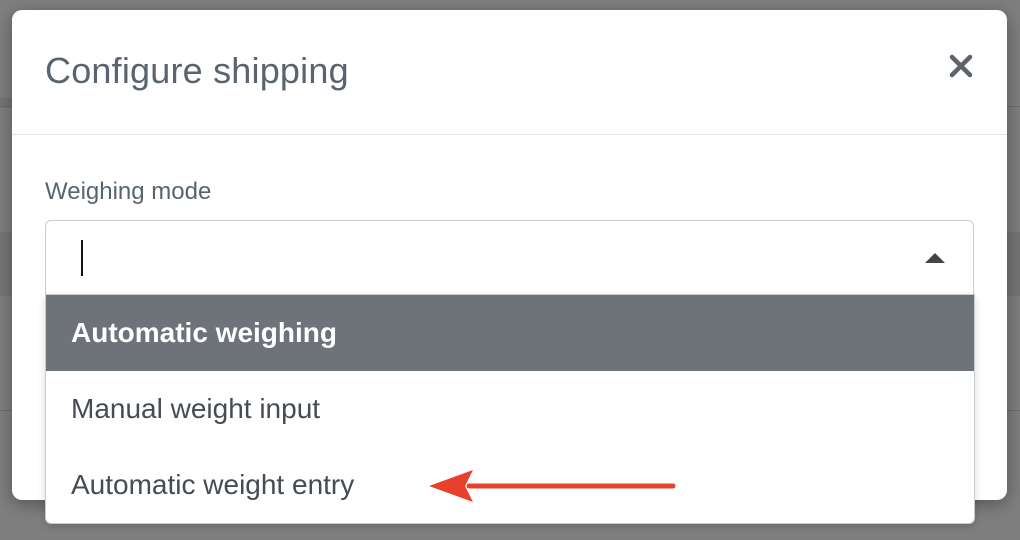  I want to click on close-icon, so click(961, 66).